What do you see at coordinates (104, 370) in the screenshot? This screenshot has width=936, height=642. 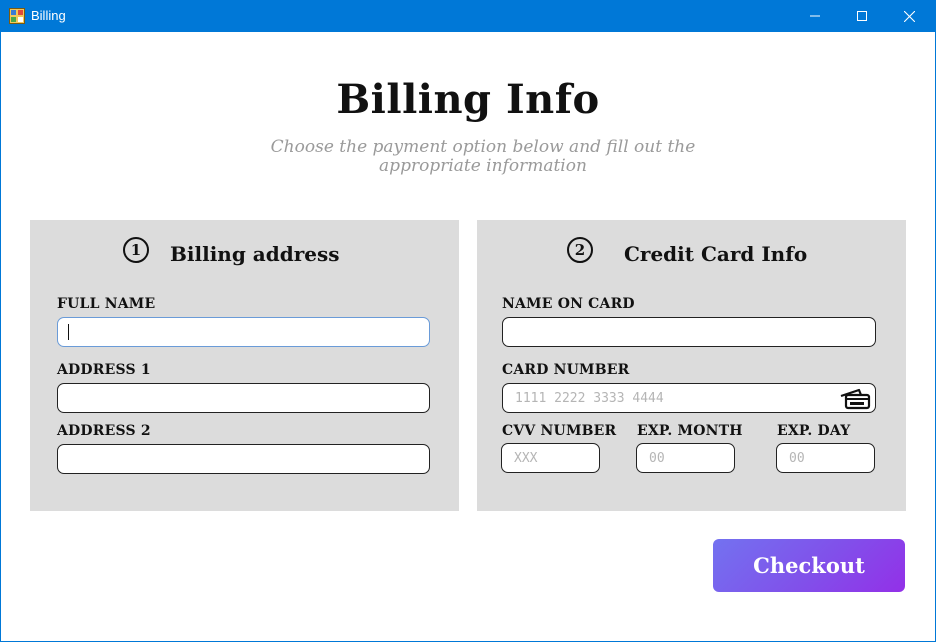 I see `address1-label: ADDRESS 1` at bounding box center [104, 370].